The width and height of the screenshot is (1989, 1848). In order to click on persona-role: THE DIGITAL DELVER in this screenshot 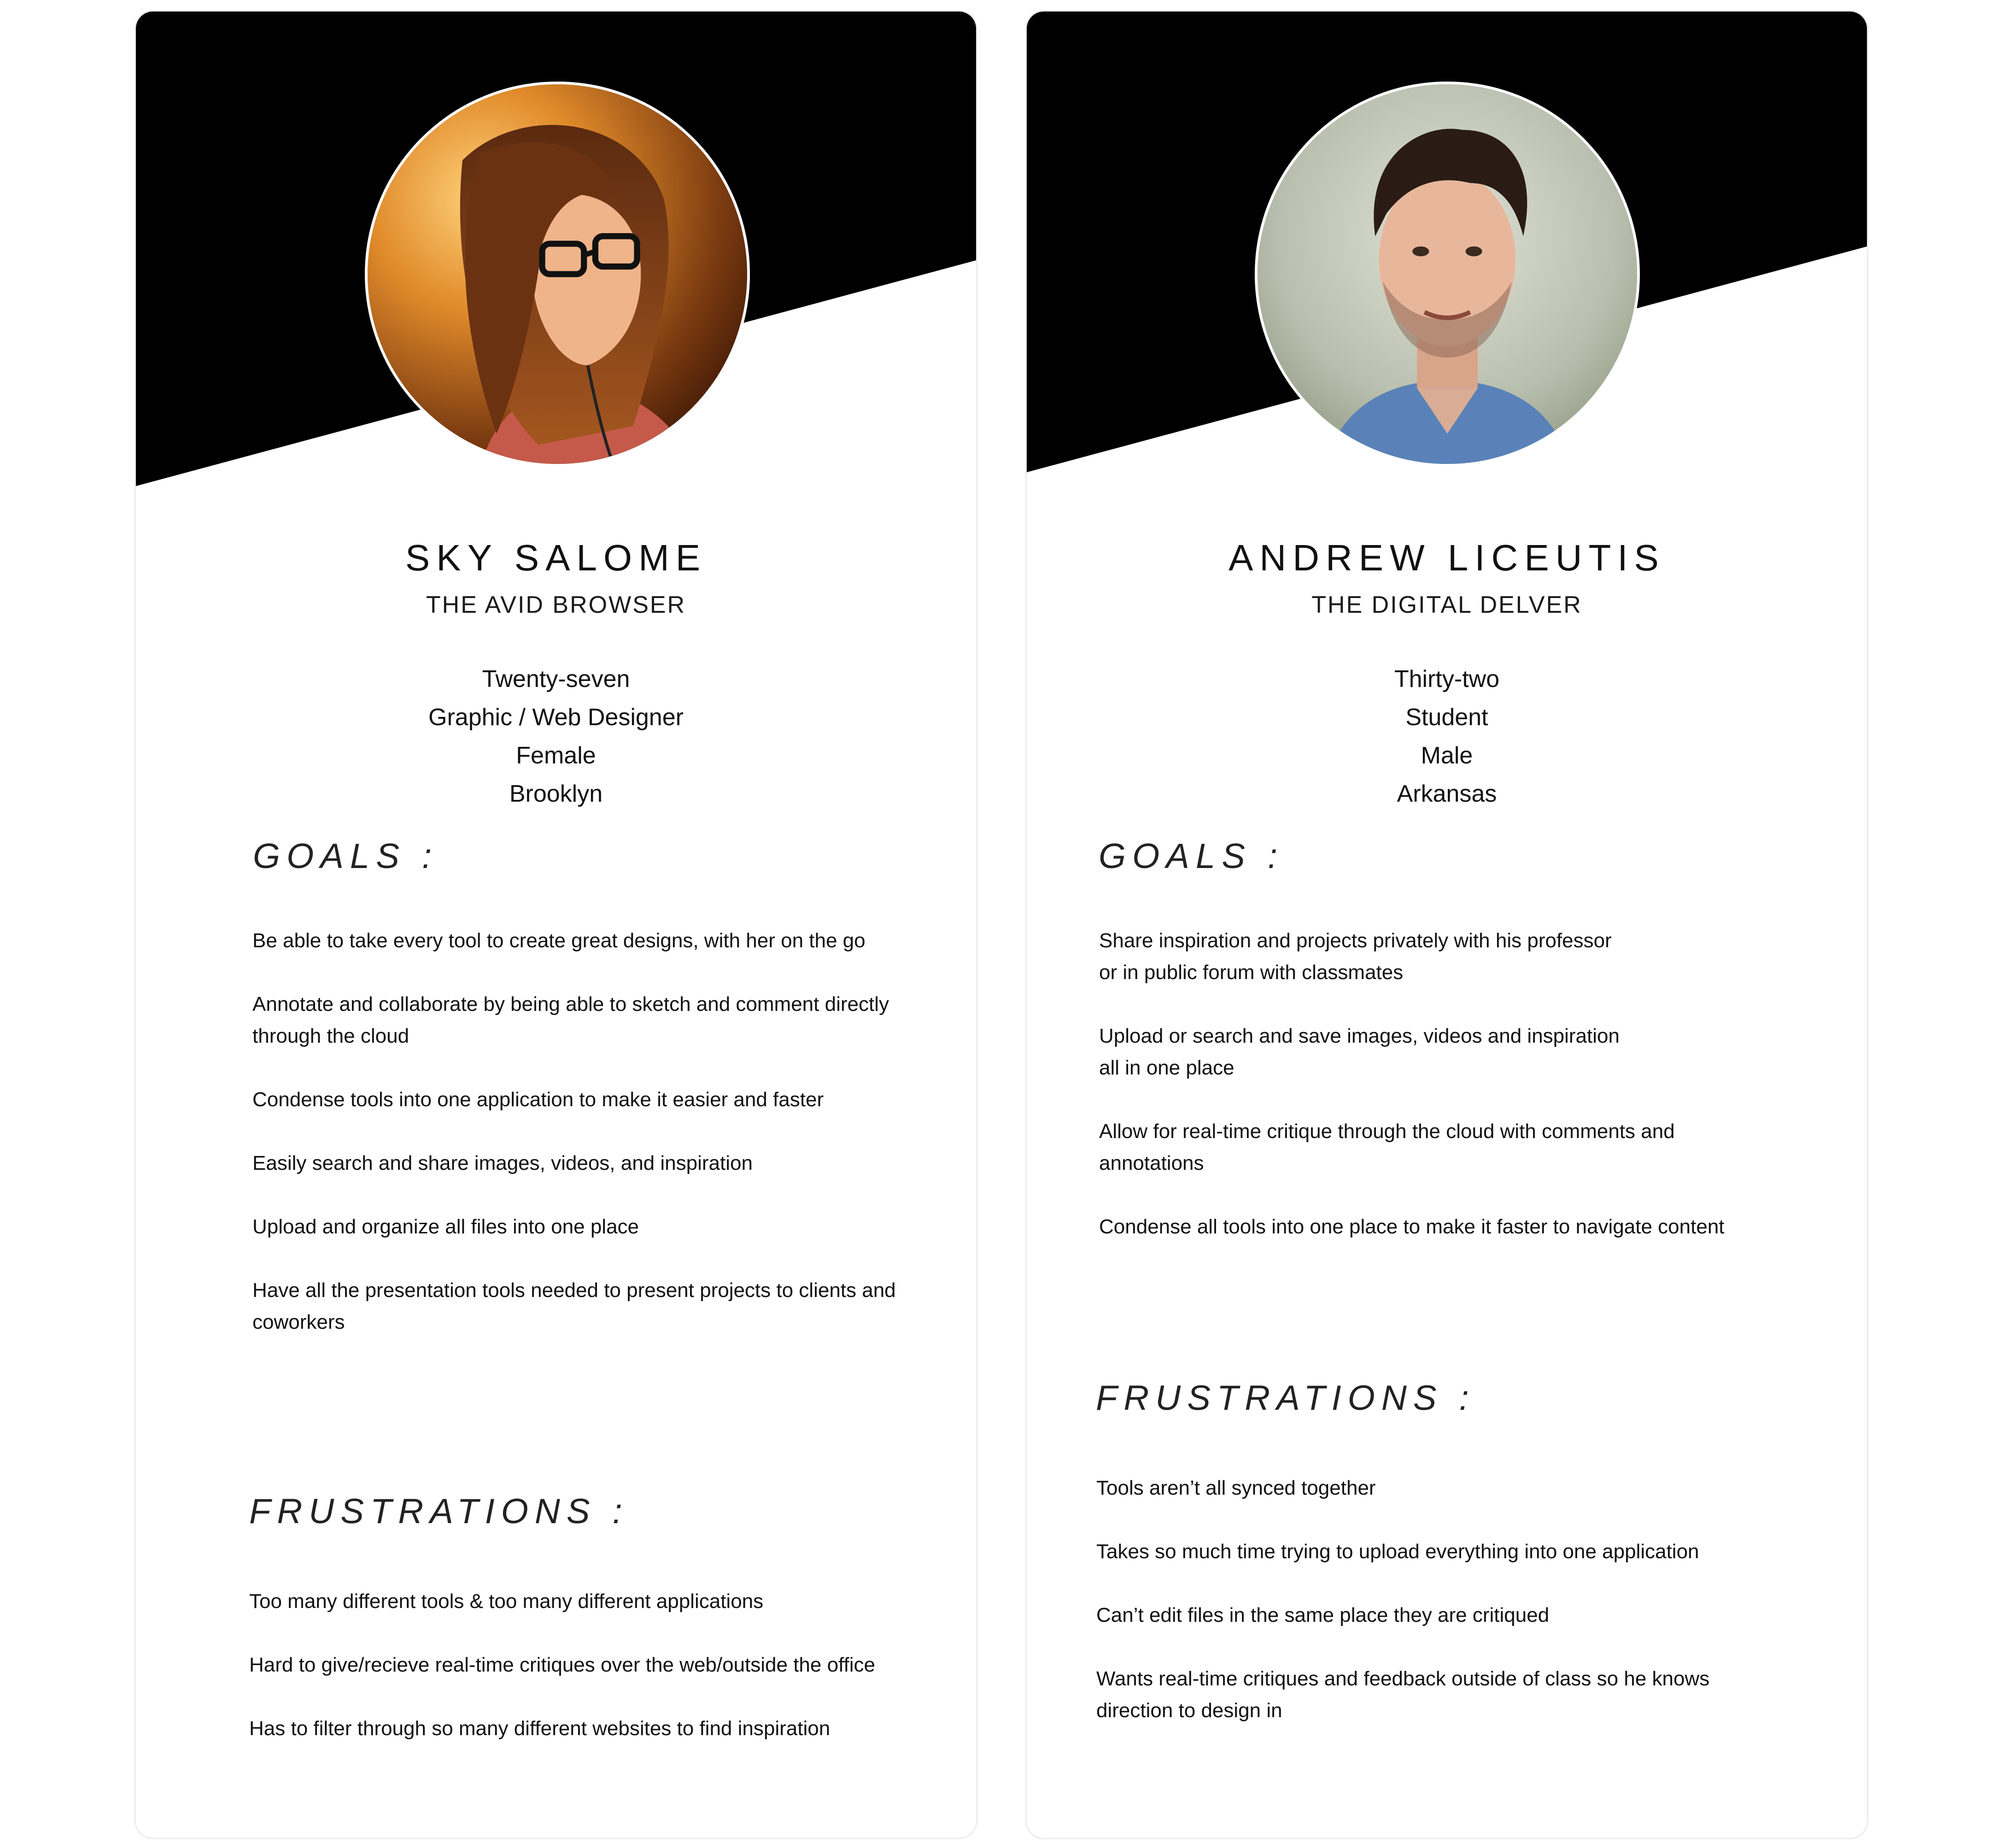, I will do `click(1446, 605)`.